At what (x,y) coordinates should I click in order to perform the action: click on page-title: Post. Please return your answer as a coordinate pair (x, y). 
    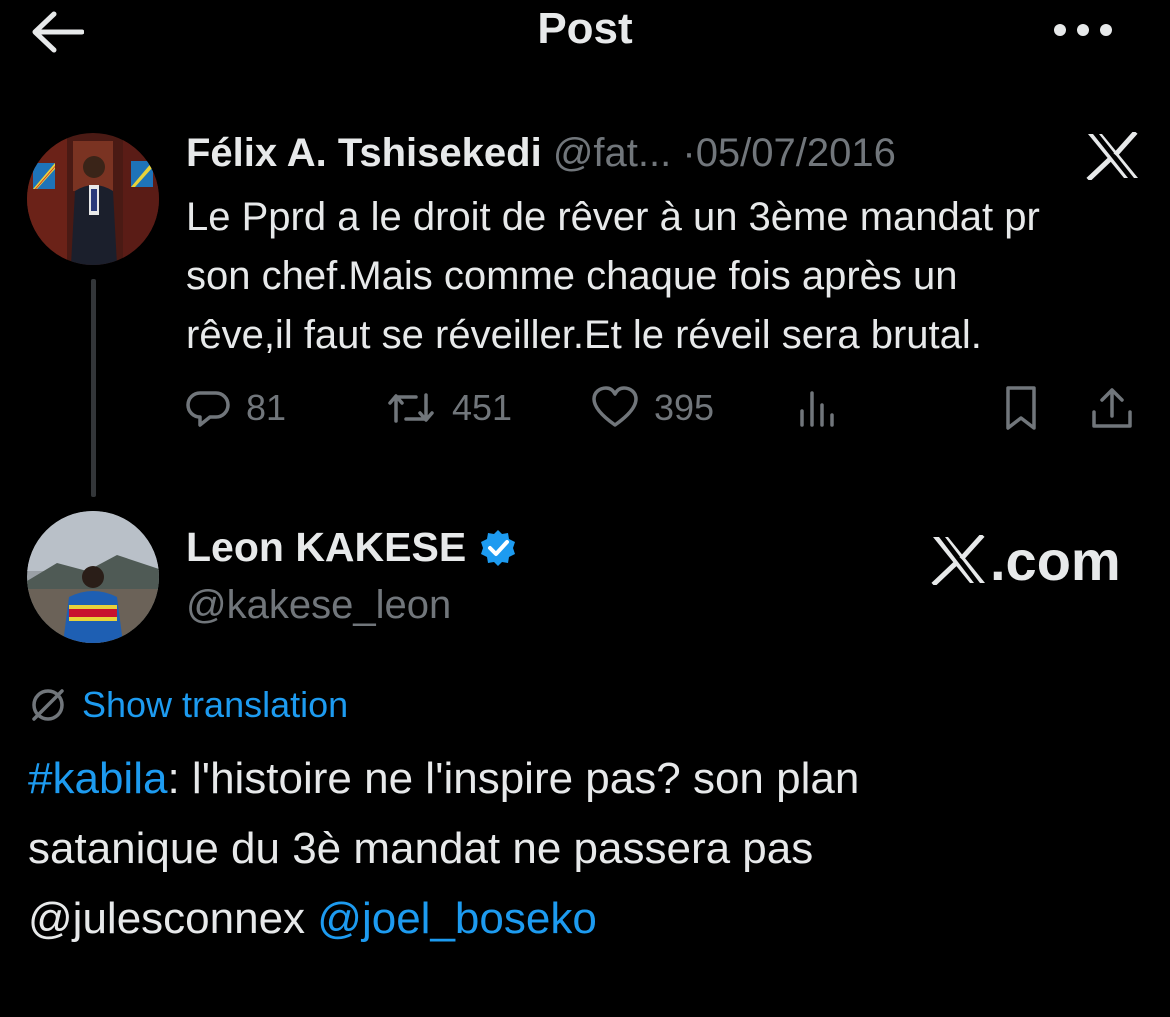
    Looking at the image, I should click on (585, 28).